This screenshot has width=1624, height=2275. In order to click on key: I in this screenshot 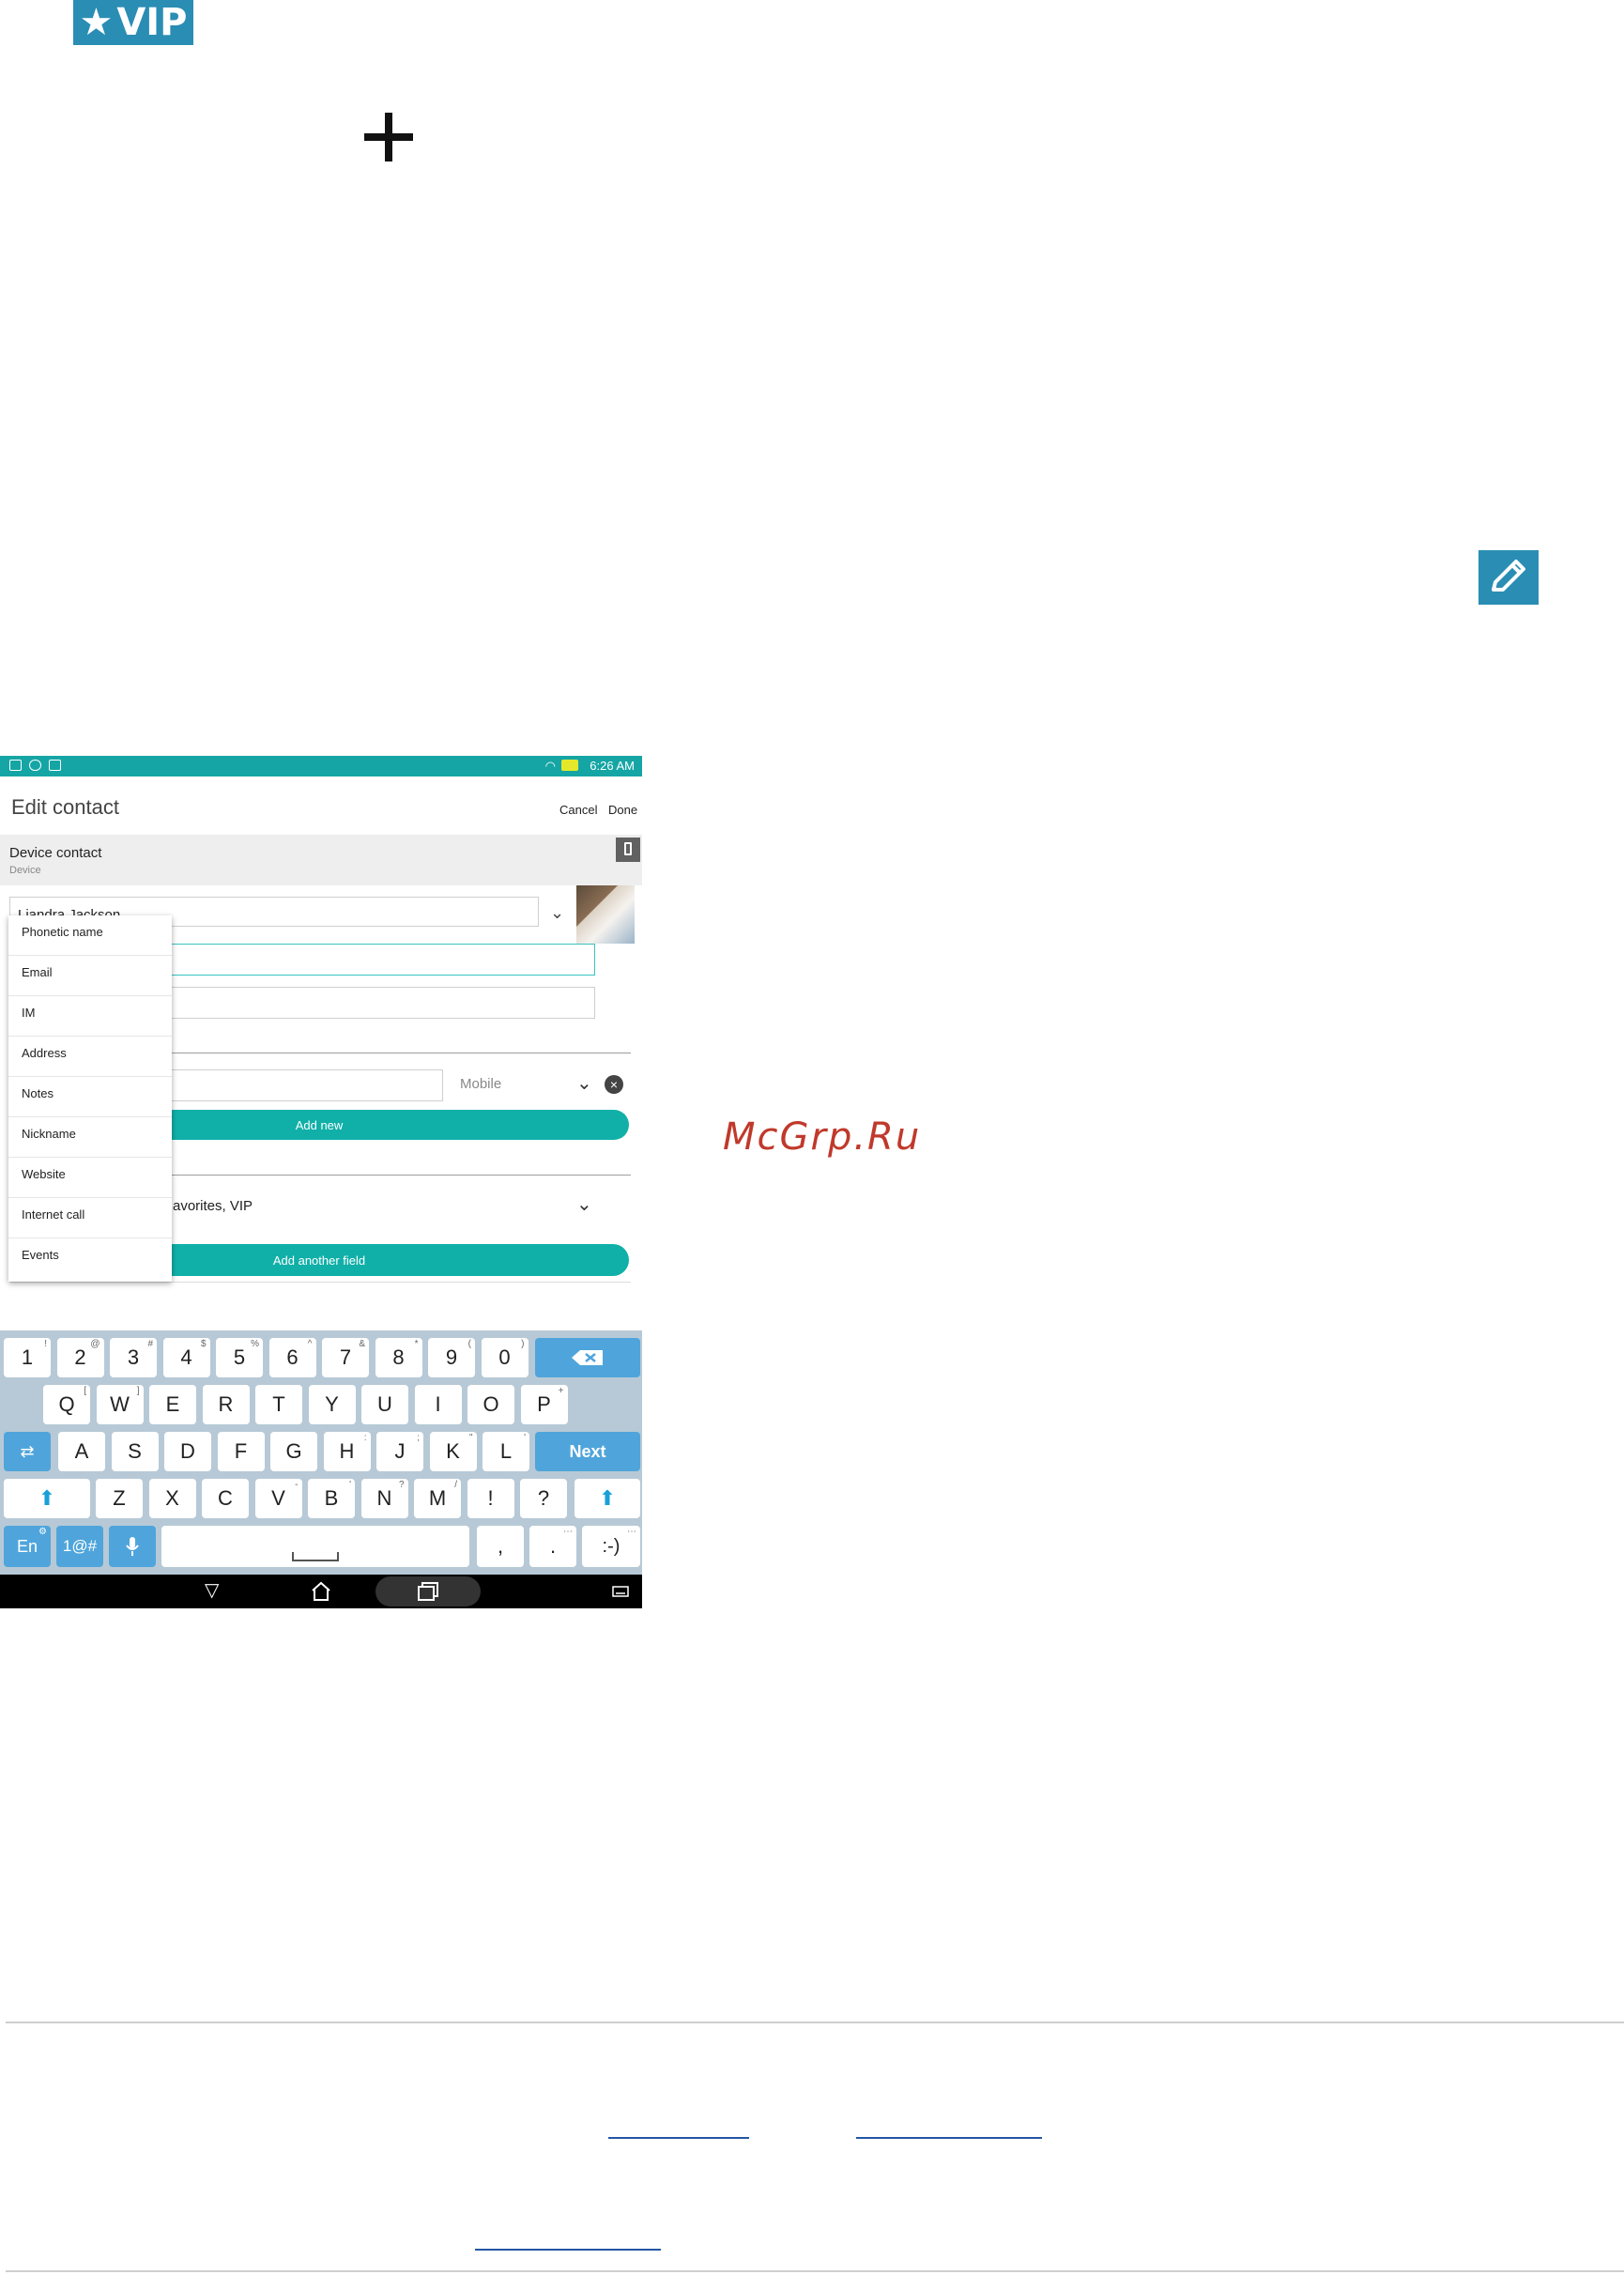, I will do `click(438, 1405)`.